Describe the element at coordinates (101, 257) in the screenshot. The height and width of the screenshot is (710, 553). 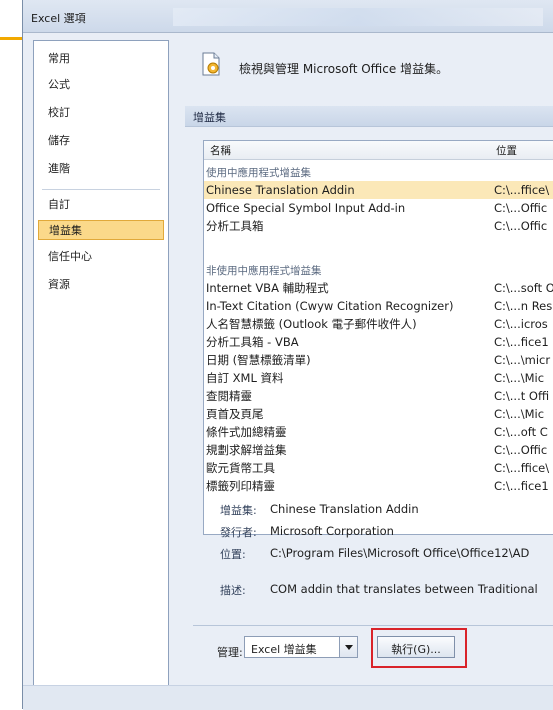
I see `nav-item-trust-center: 信任中心` at that location.